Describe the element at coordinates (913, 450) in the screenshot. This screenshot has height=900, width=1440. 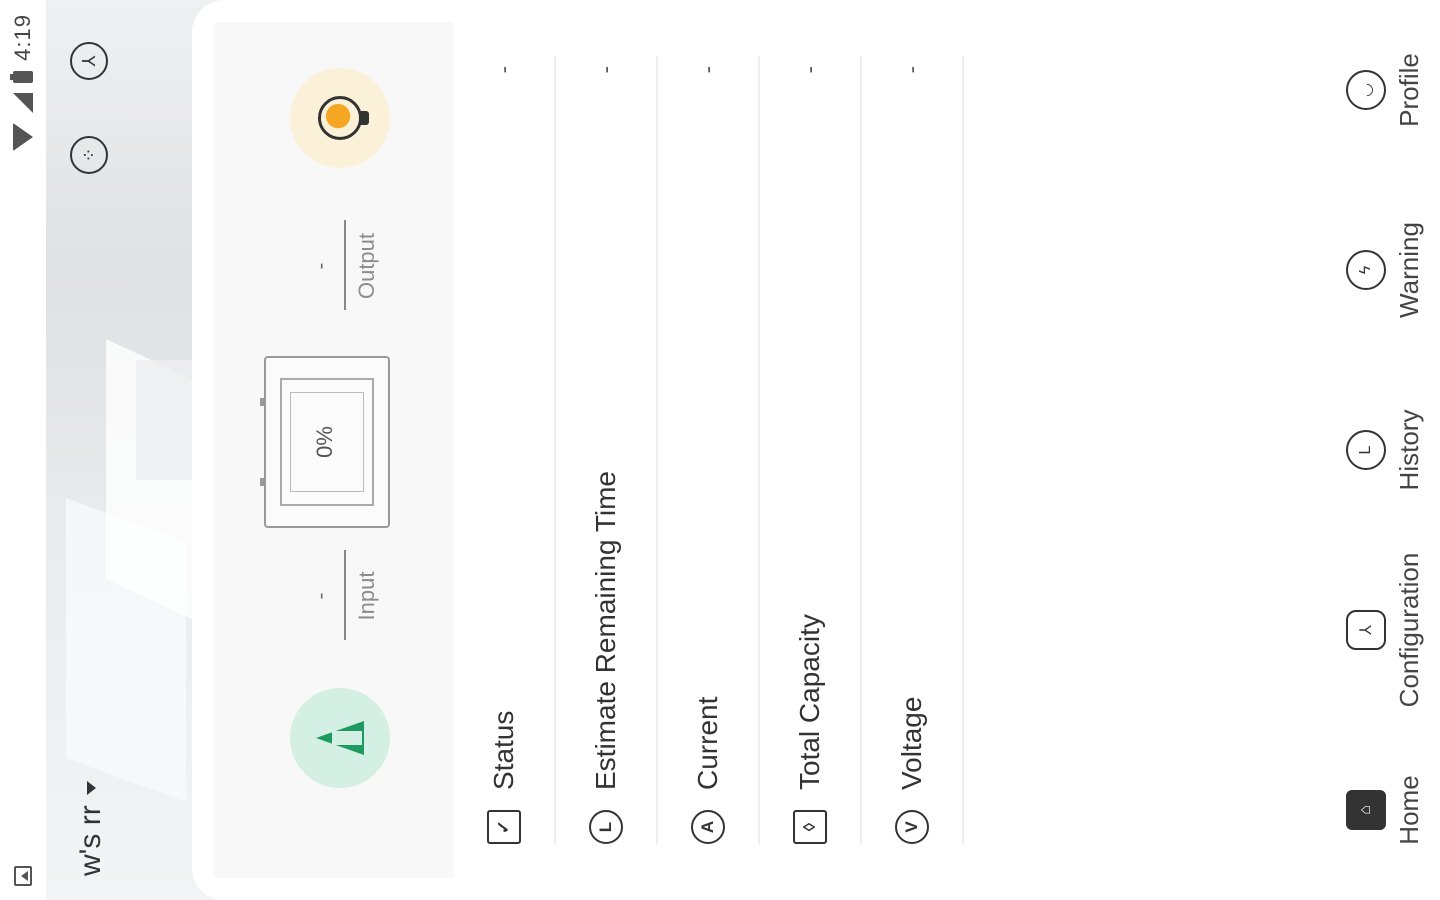
I see `row-voltage: V Voltage -` at that location.